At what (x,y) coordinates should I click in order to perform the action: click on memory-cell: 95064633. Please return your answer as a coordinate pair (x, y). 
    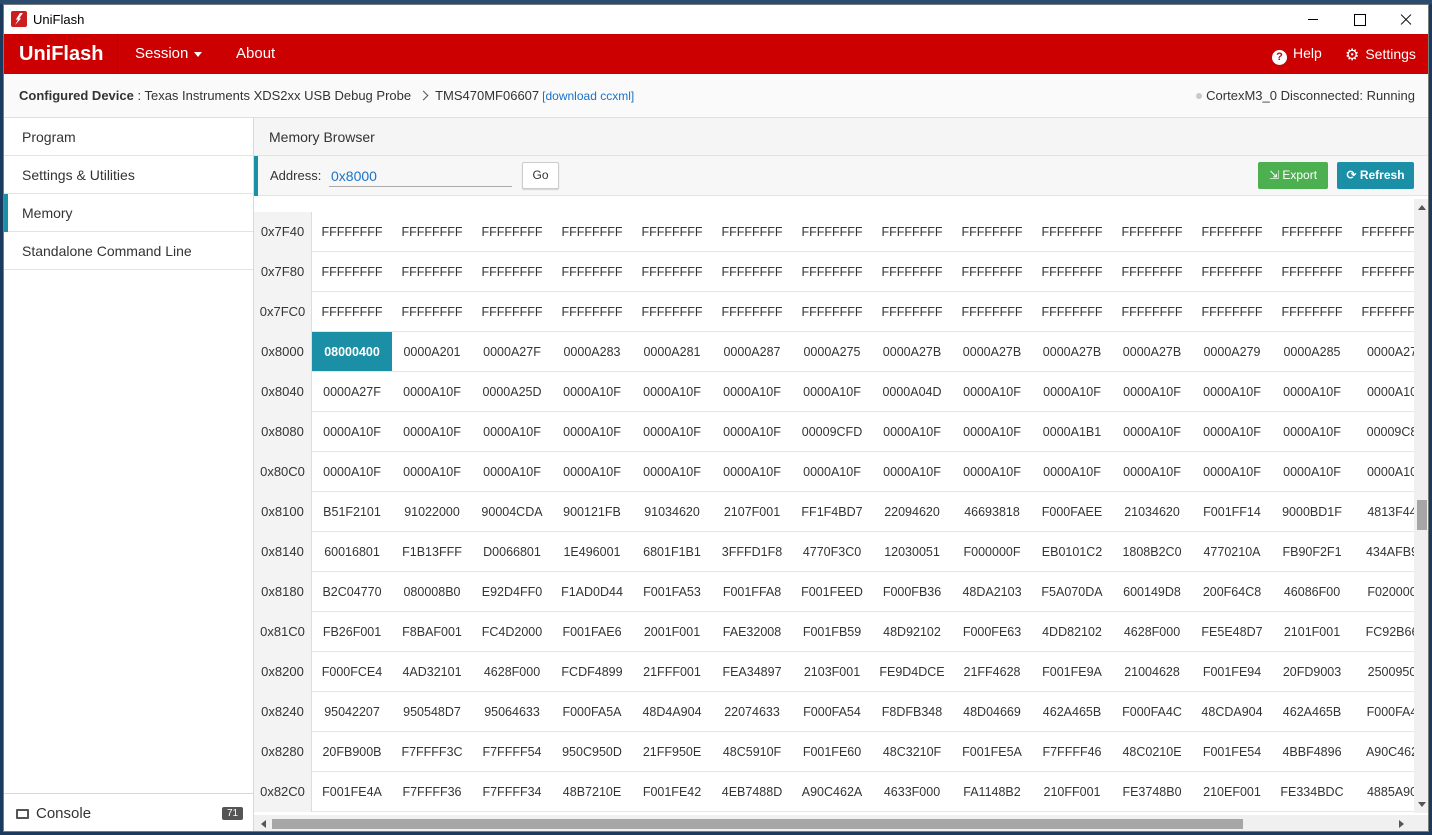
    Looking at the image, I should click on (512, 712).